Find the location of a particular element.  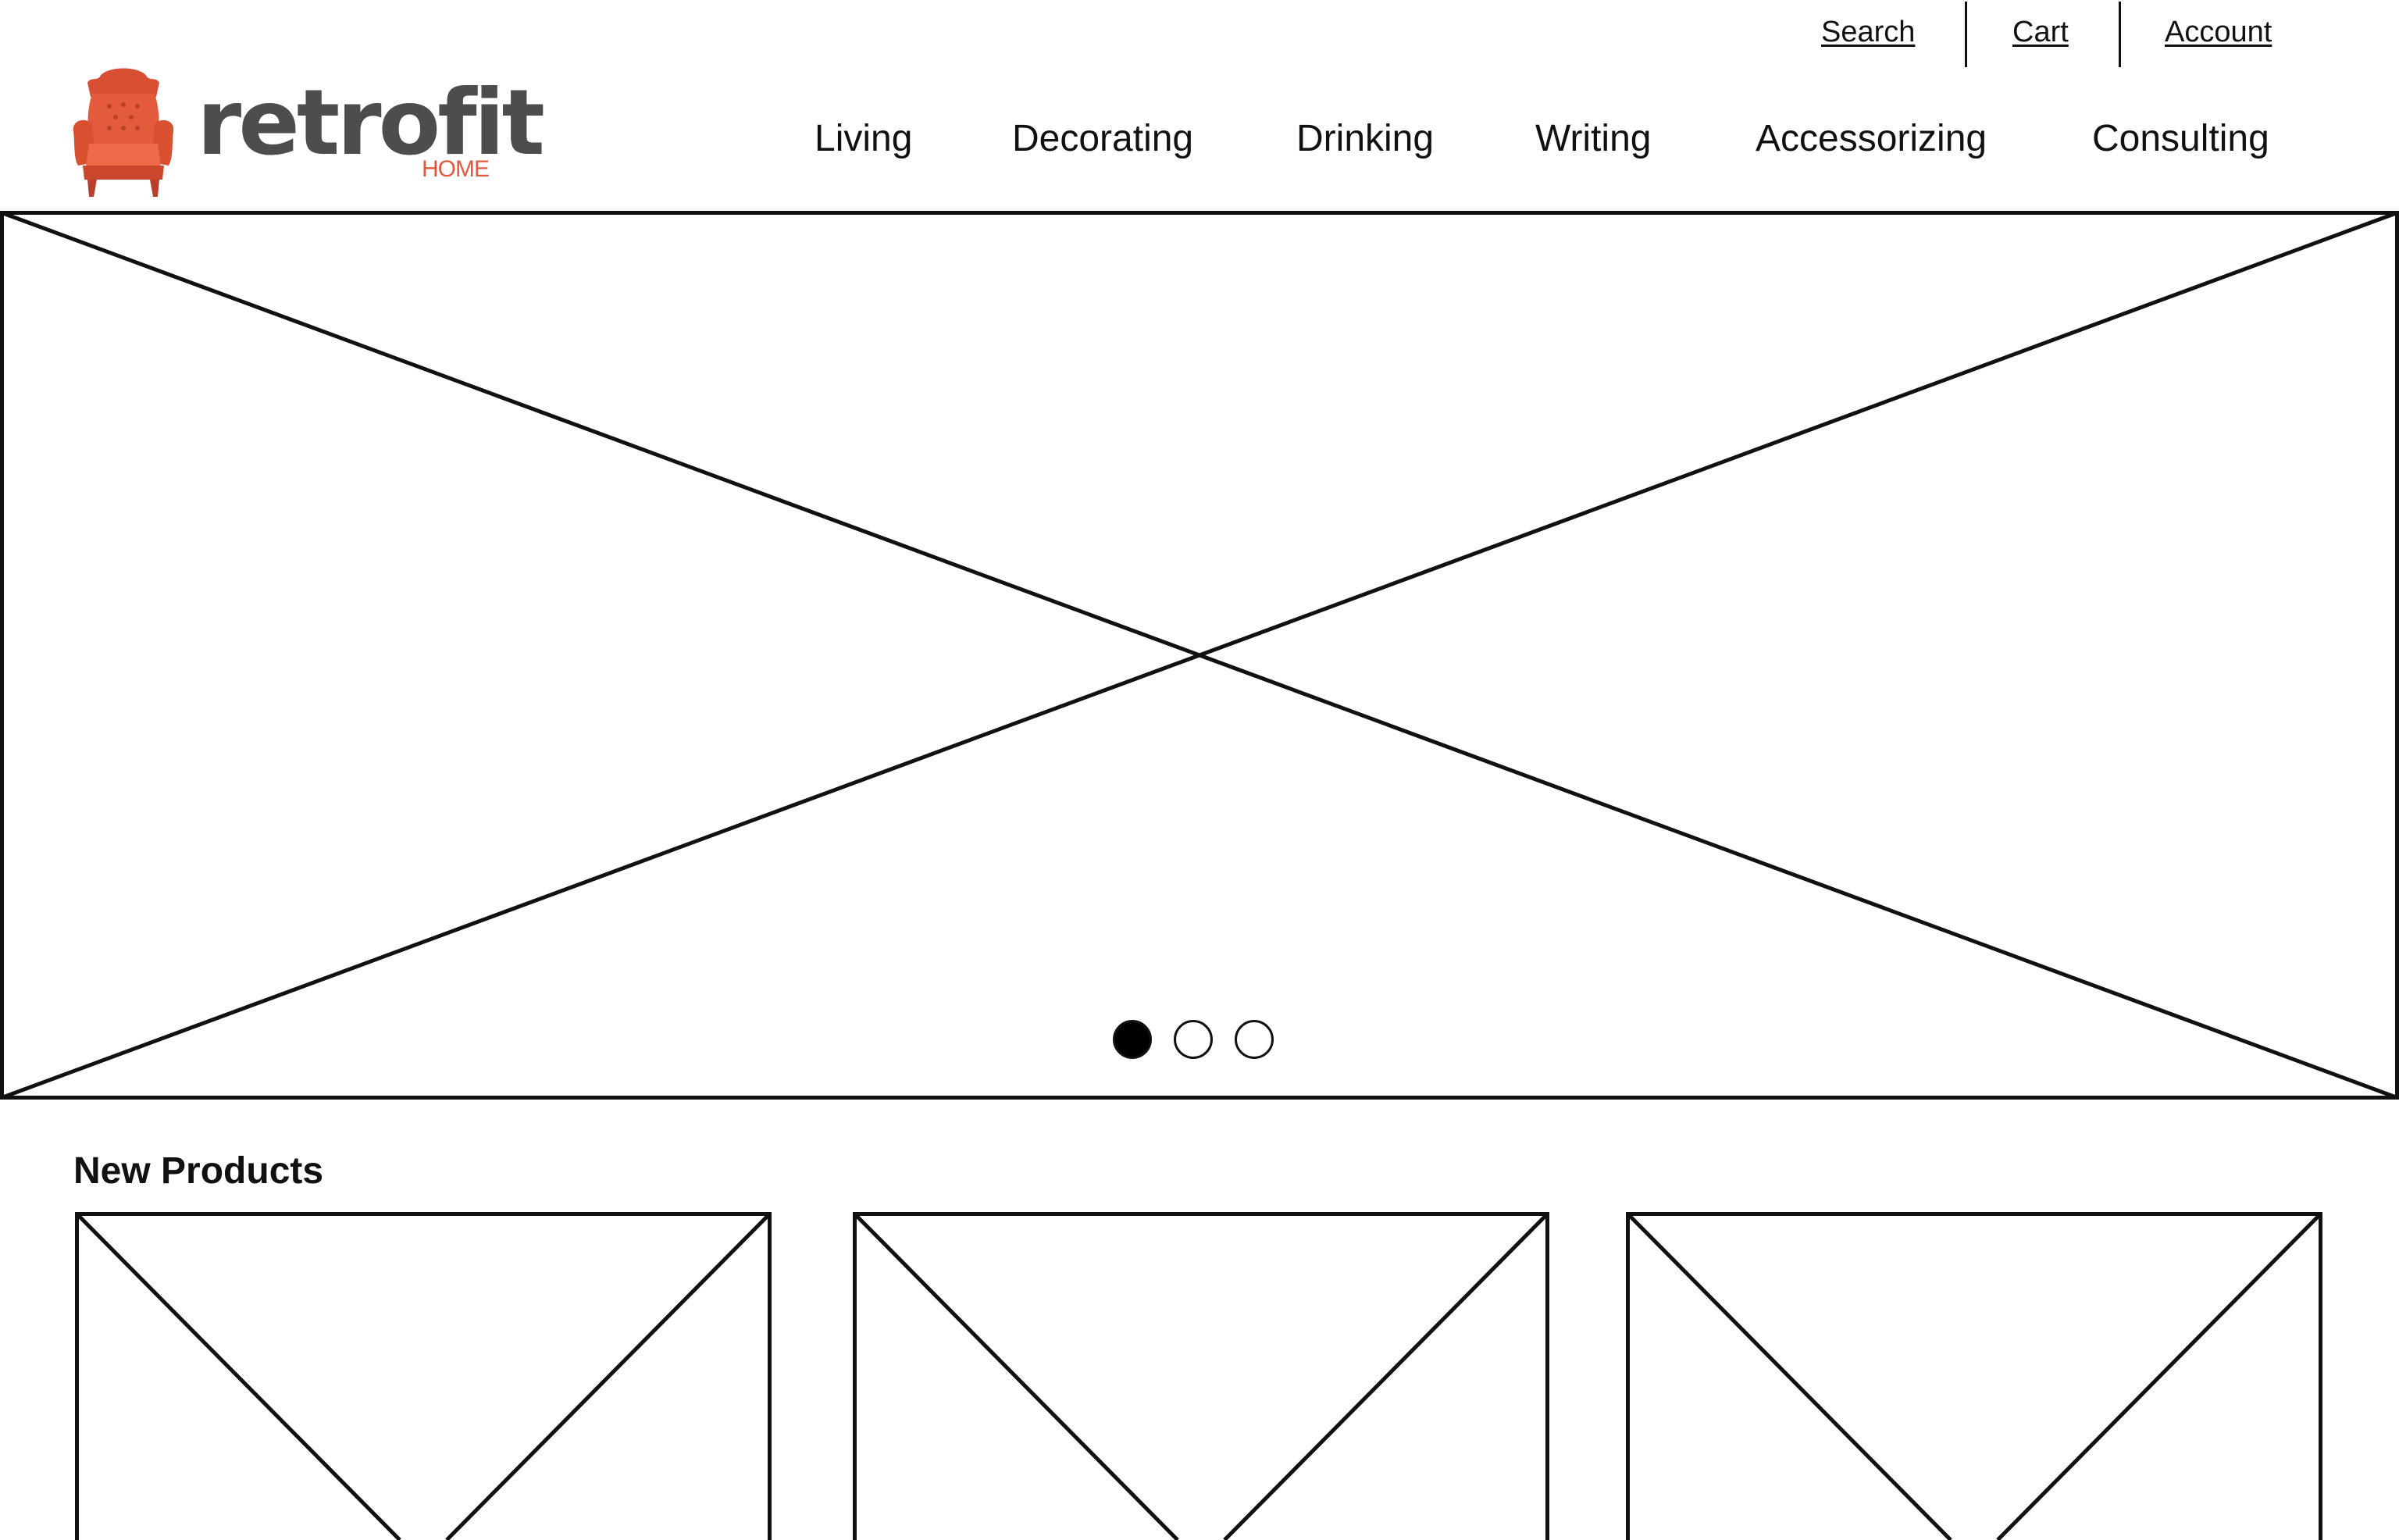

carousel-indicators is located at coordinates (1193, 1039).